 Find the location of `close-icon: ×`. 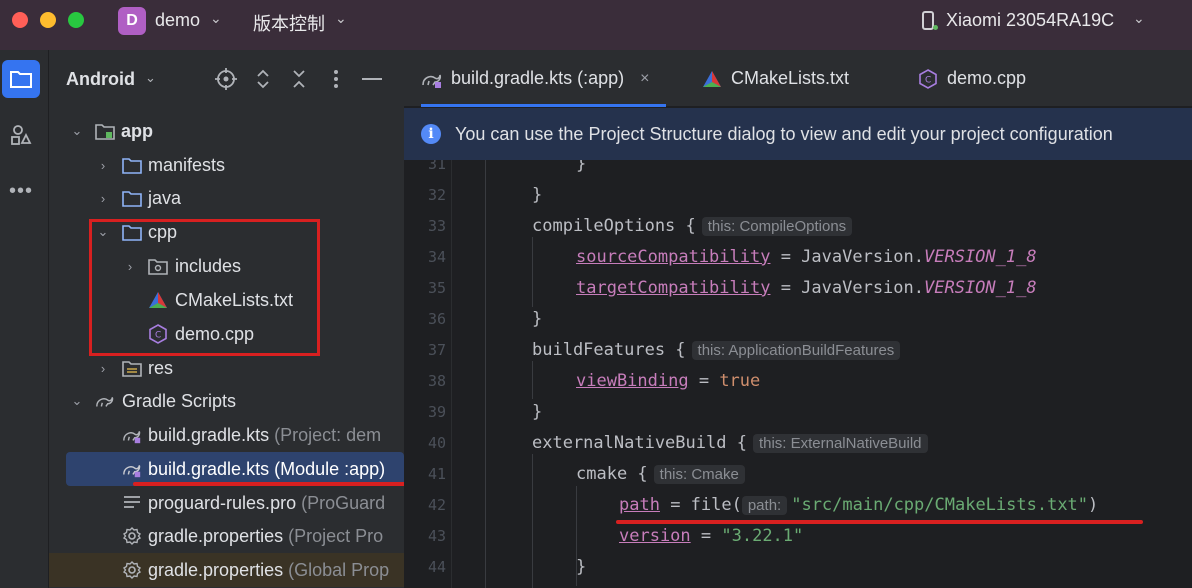

close-icon: × is located at coordinates (644, 79).